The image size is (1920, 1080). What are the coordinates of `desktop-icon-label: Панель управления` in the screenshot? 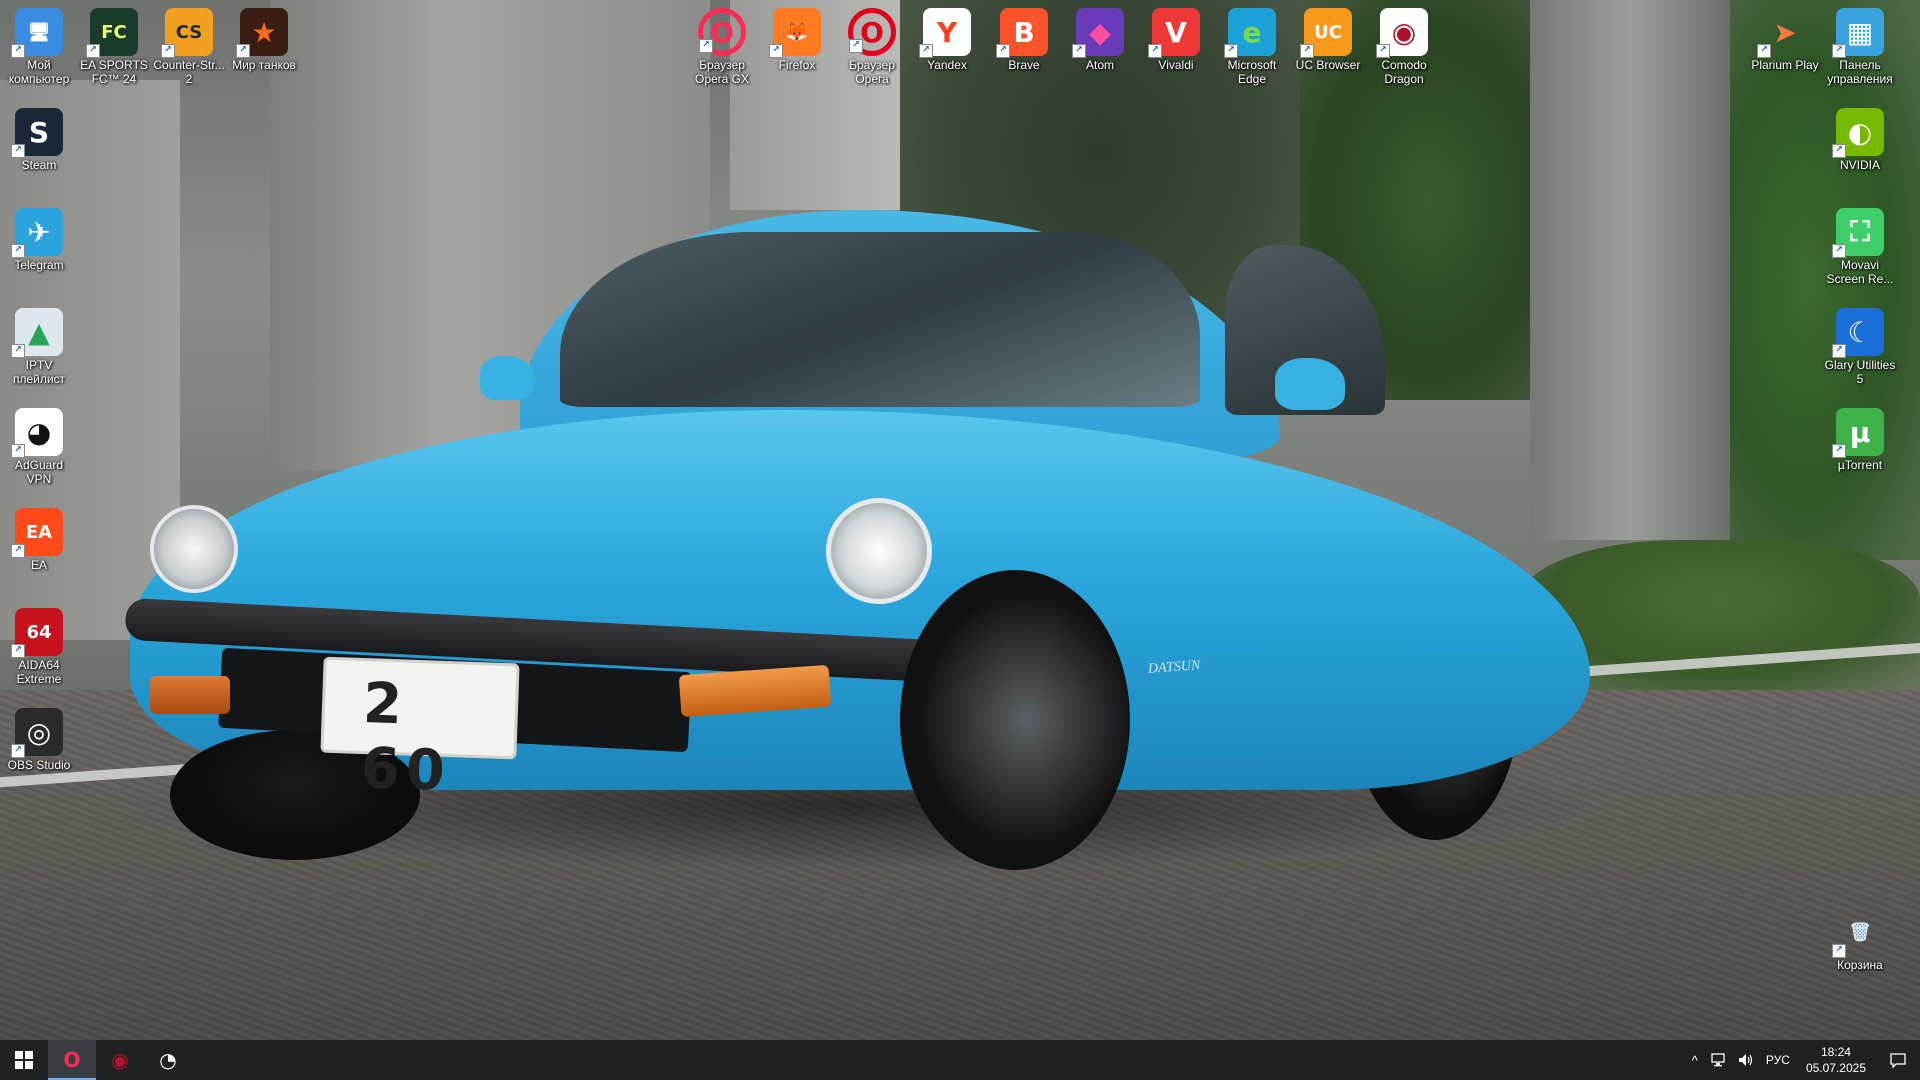 It's located at (1860, 72).